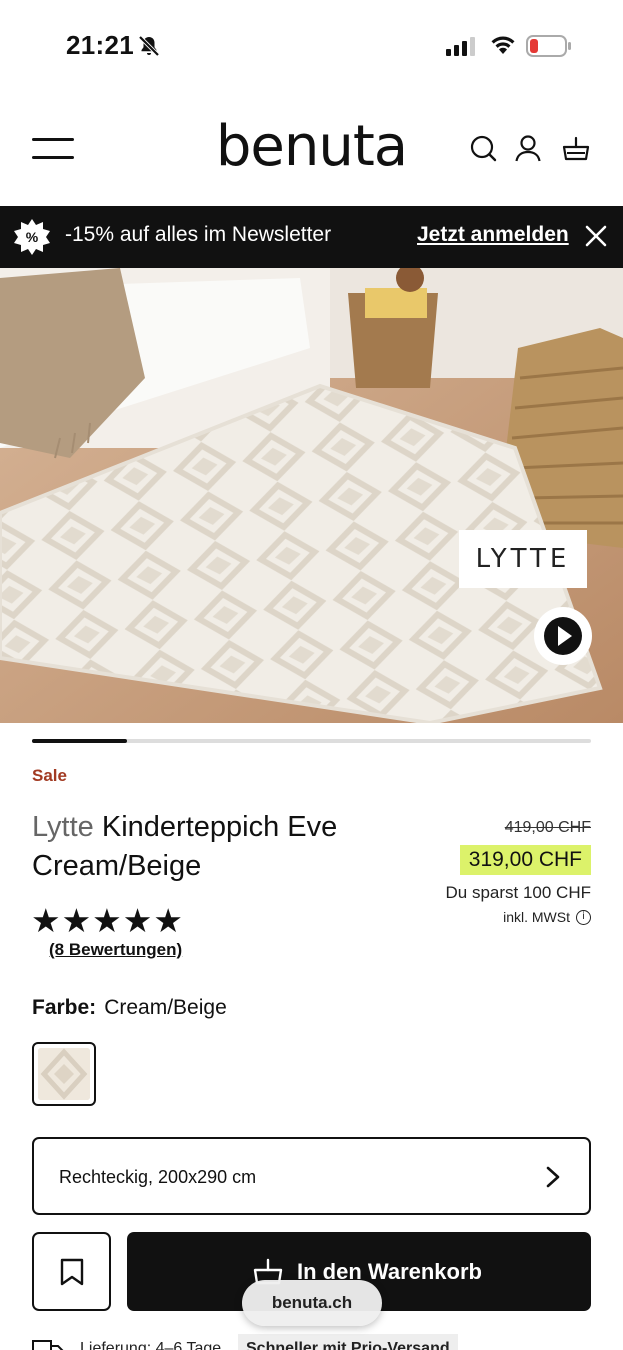 This screenshot has height=1350, width=623. I want to click on percent-badge-icon: %, so click(32, 237).